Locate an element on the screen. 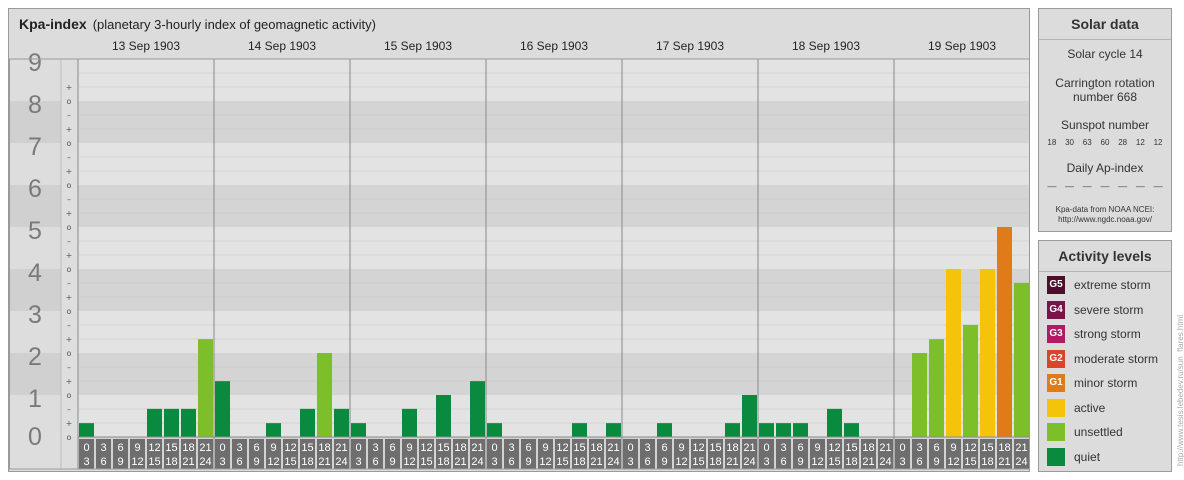 Image resolution: width=1184 pixels, height=480 pixels. interval-end-label: 6 is located at coordinates (647, 462).